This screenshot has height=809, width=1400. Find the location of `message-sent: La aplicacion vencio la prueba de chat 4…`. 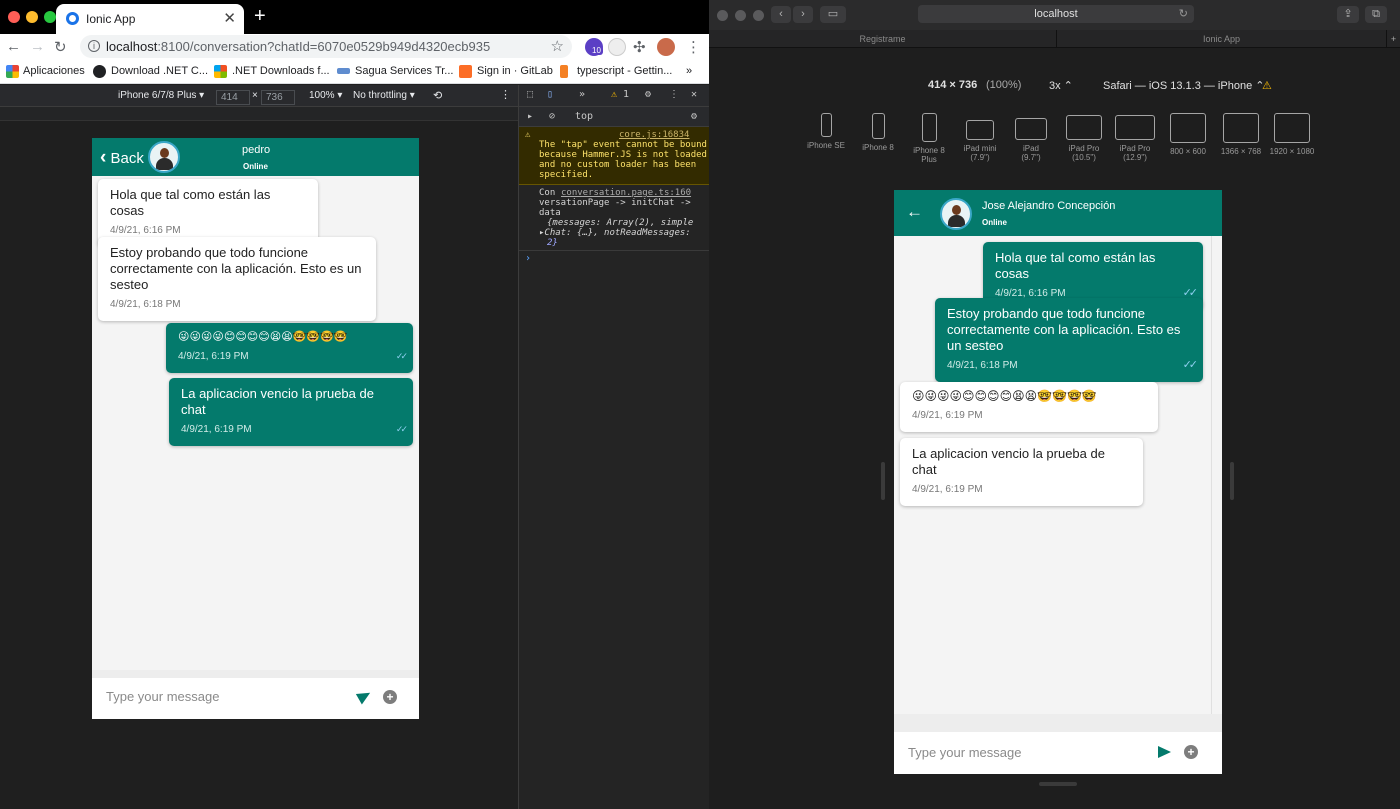

message-sent: La aplicacion vencio la prueba de chat 4… is located at coordinates (291, 412).